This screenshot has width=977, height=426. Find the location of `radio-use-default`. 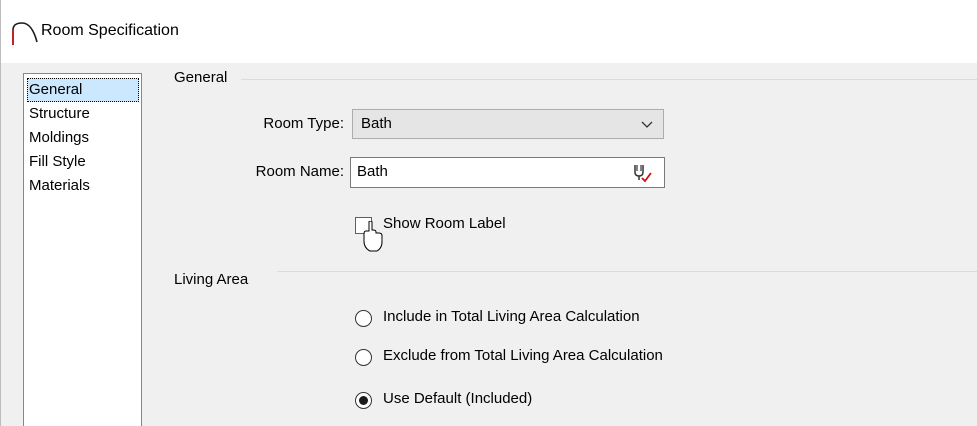

radio-use-default is located at coordinates (363, 400).